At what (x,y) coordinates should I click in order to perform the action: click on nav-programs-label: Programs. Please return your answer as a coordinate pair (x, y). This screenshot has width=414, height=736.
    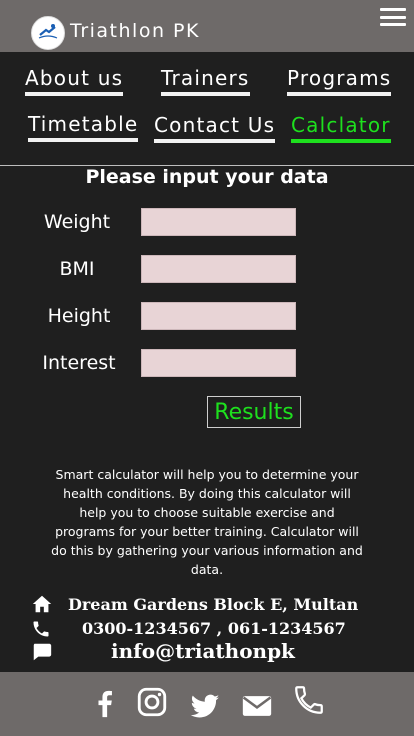
    Looking at the image, I should click on (339, 78).